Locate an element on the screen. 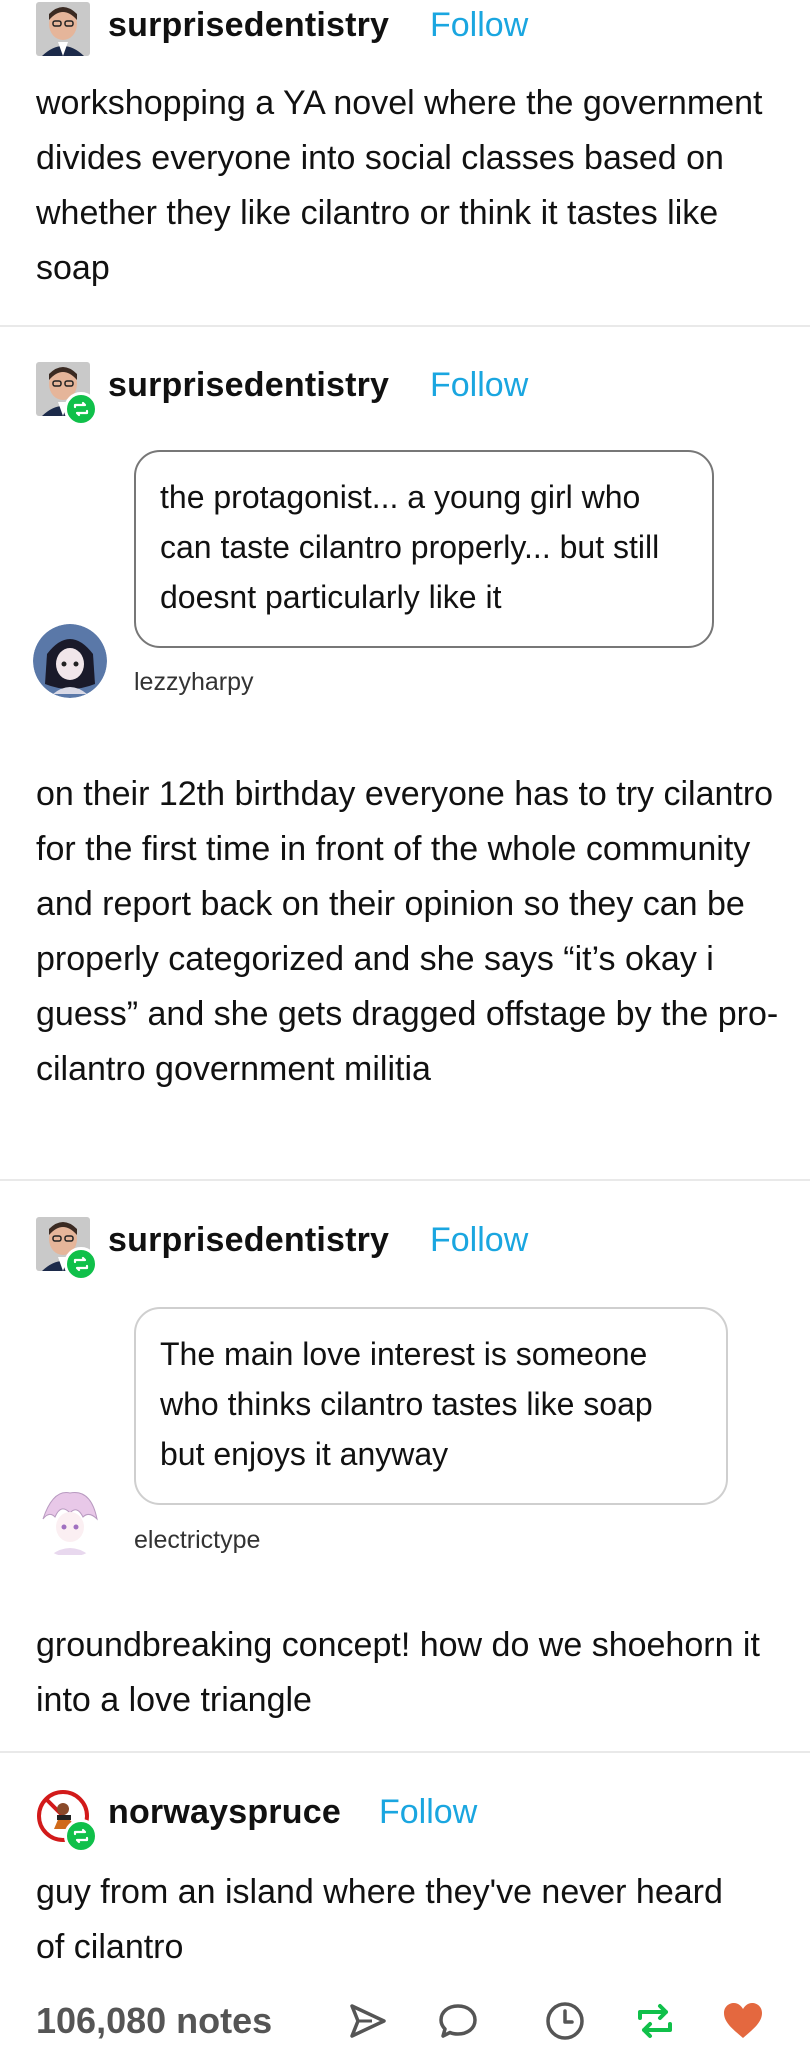 This screenshot has width=810, height=2054. share-icon is located at coordinates (367, 2021).